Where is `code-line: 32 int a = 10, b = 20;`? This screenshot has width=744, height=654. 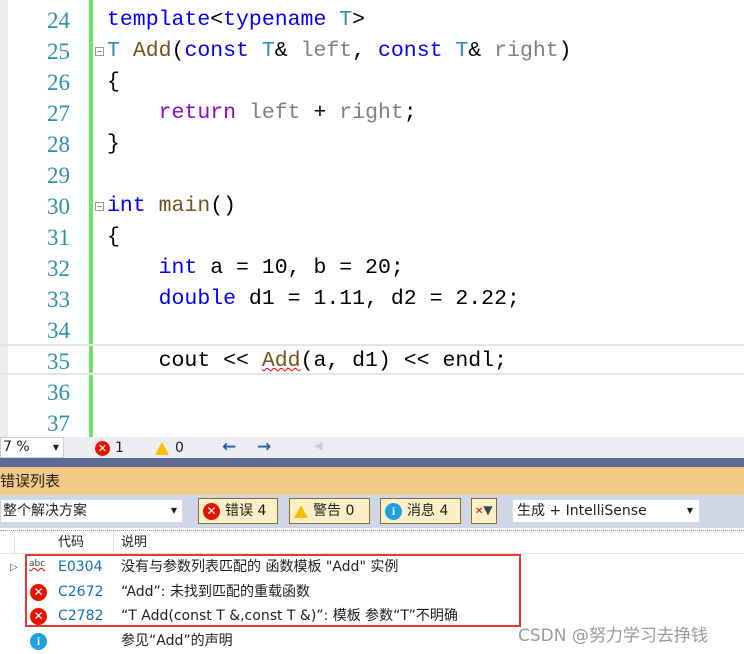 code-line: 32 int a = 10, b = 20; is located at coordinates (372, 268).